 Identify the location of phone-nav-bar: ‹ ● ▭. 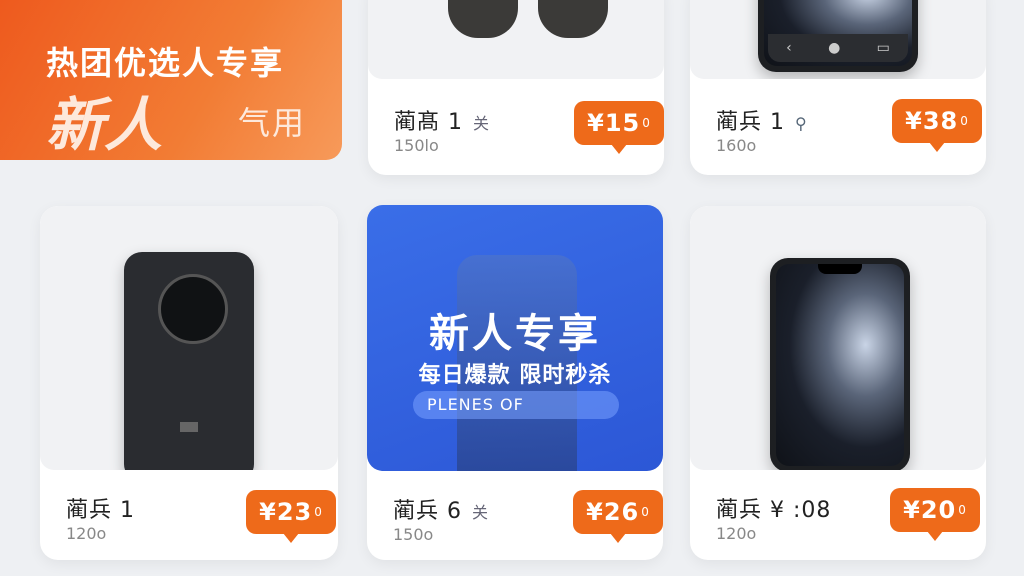
(838, 48).